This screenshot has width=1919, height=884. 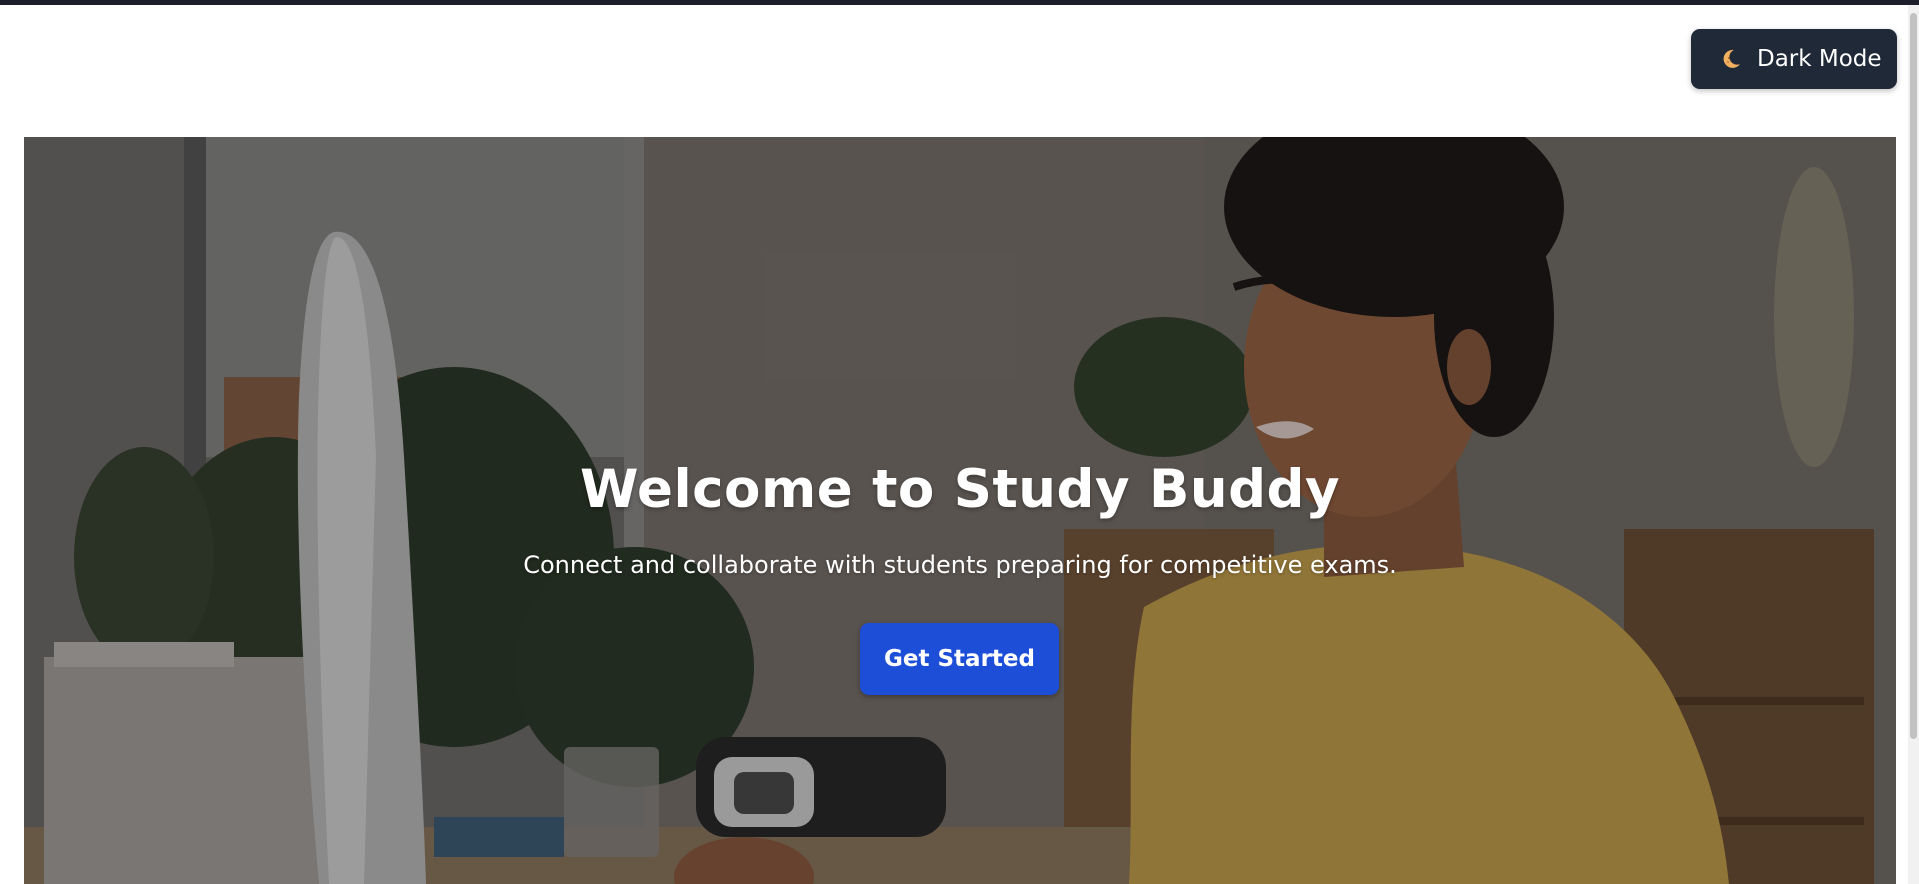 What do you see at coordinates (959, 659) in the screenshot?
I see `get-started-button: Get Started` at bounding box center [959, 659].